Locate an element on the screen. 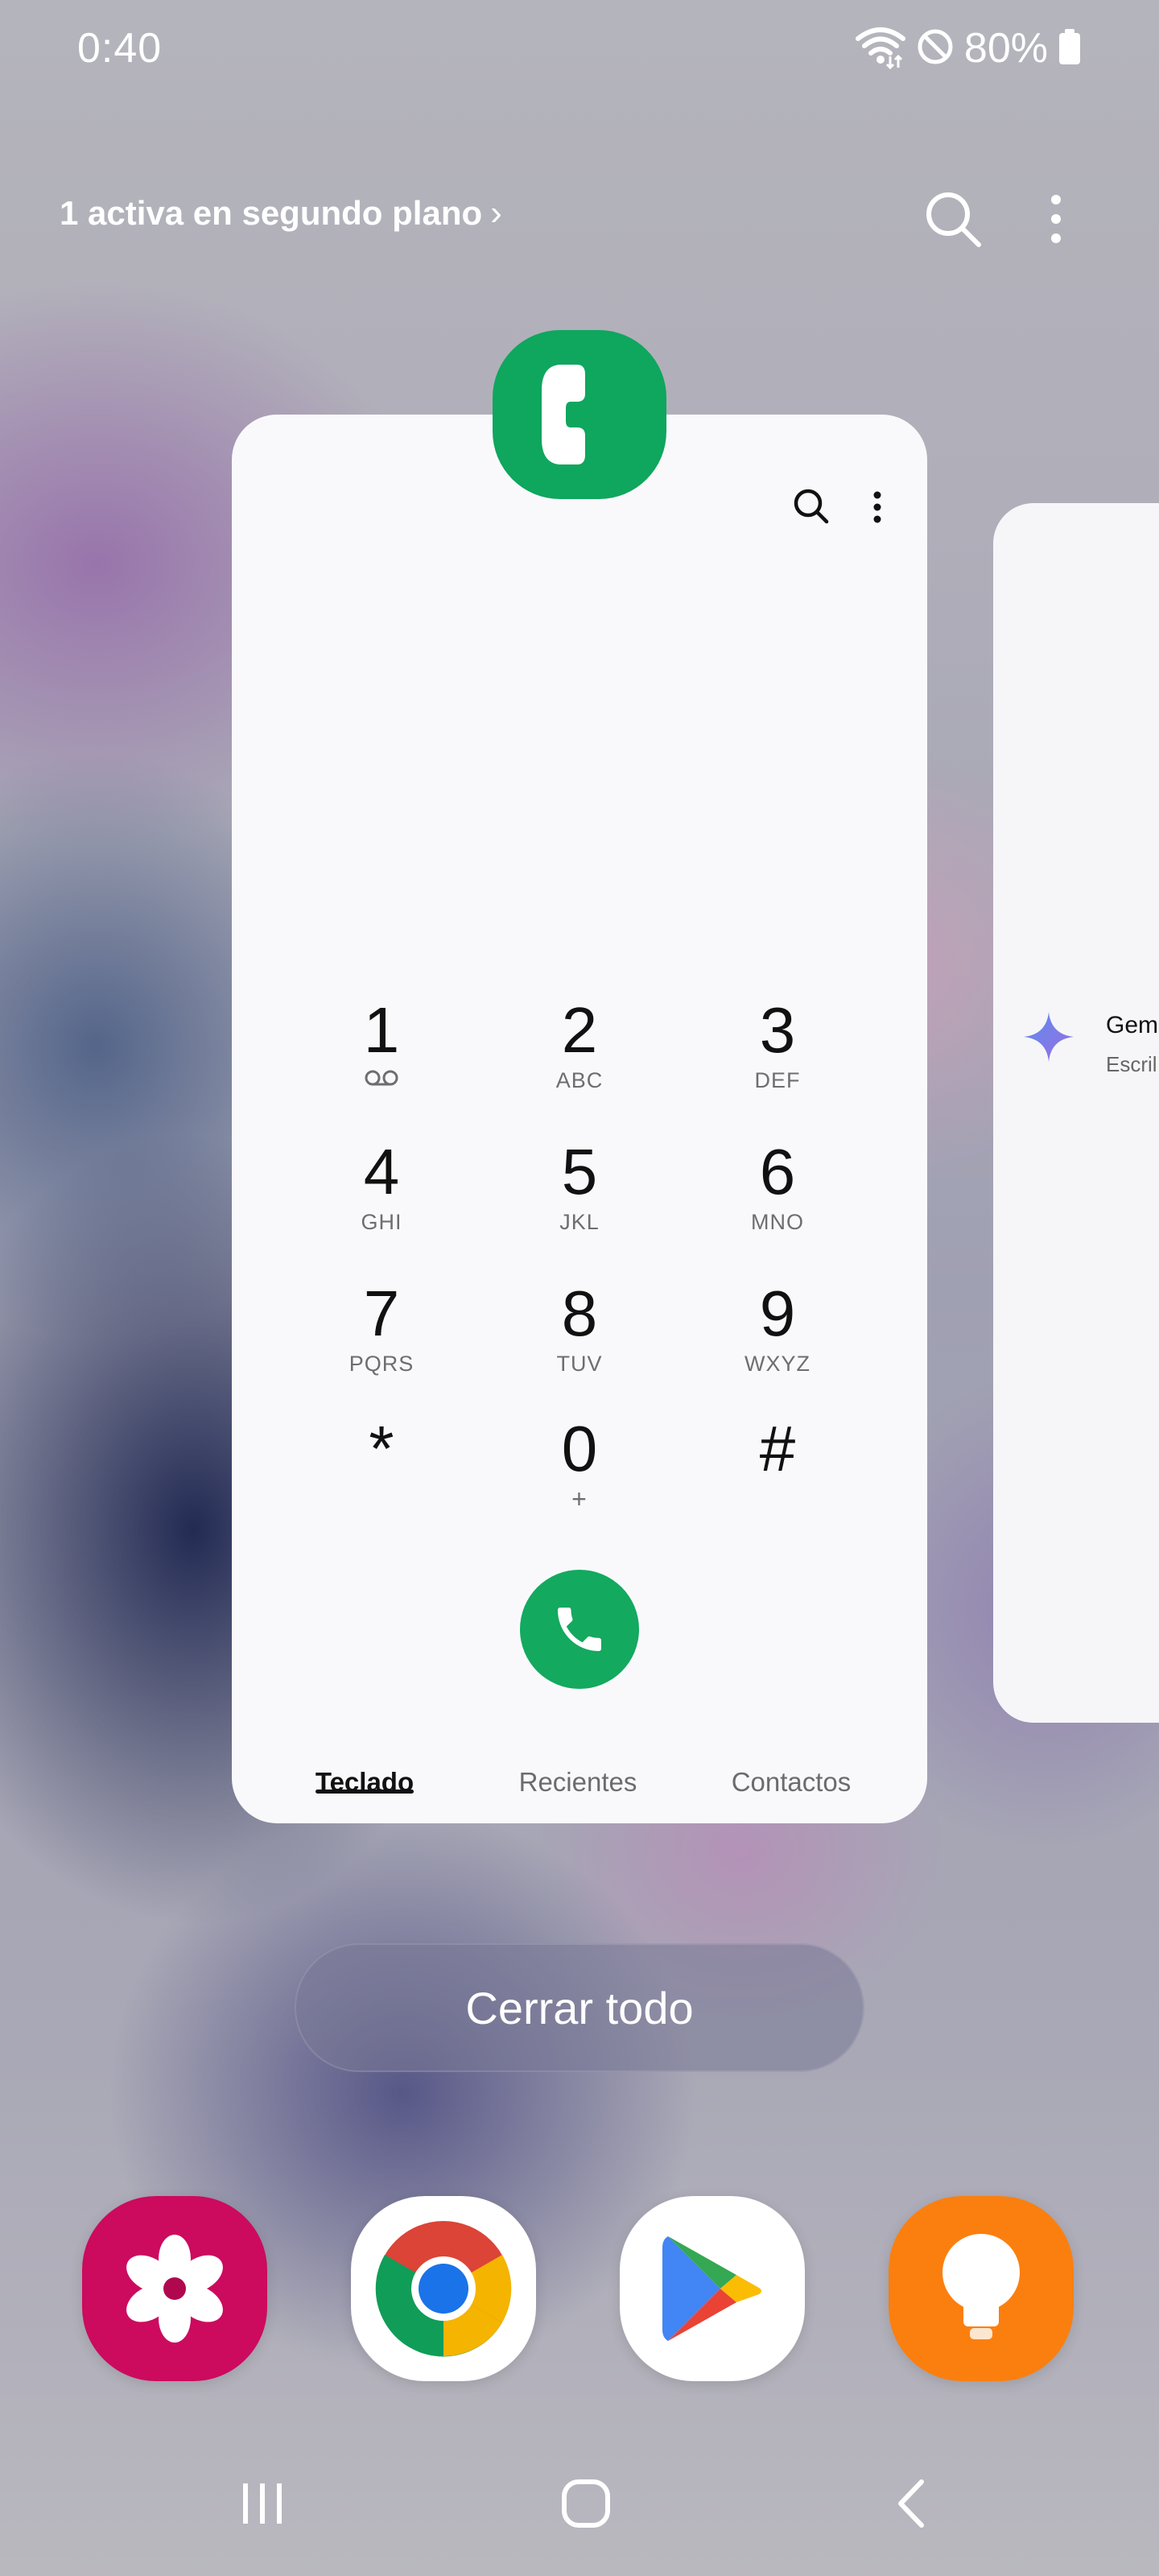 The height and width of the screenshot is (2576, 1159). call-button is located at coordinates (579, 1629).